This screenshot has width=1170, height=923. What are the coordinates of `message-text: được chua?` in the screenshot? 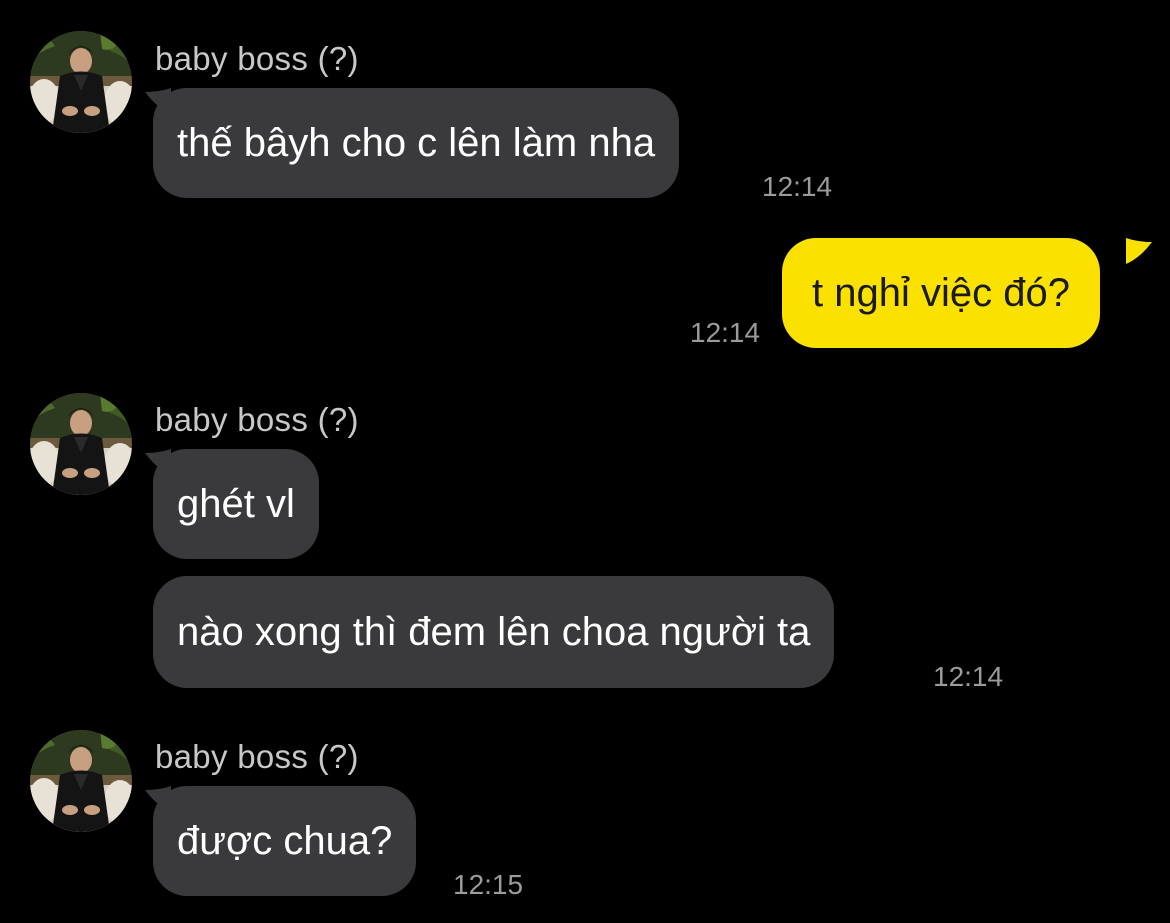 It's located at (285, 840).